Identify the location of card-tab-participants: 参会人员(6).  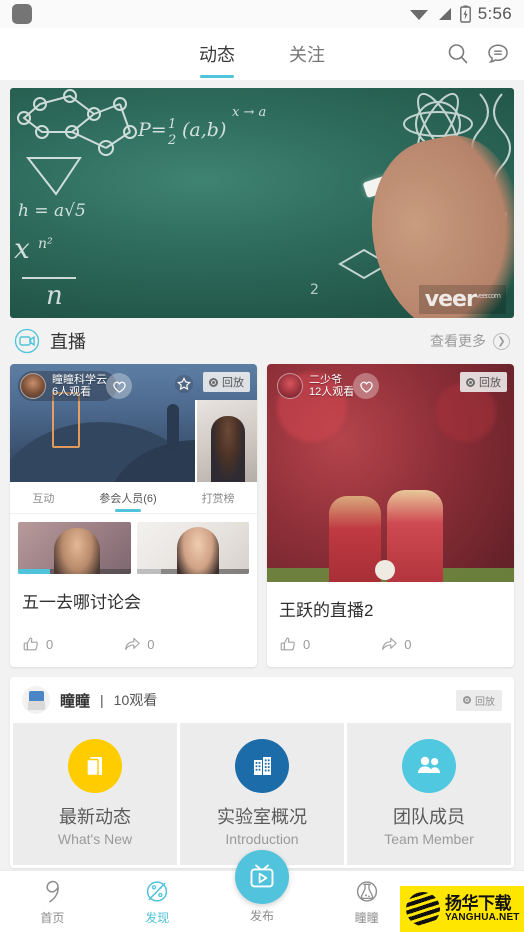
(127, 497).